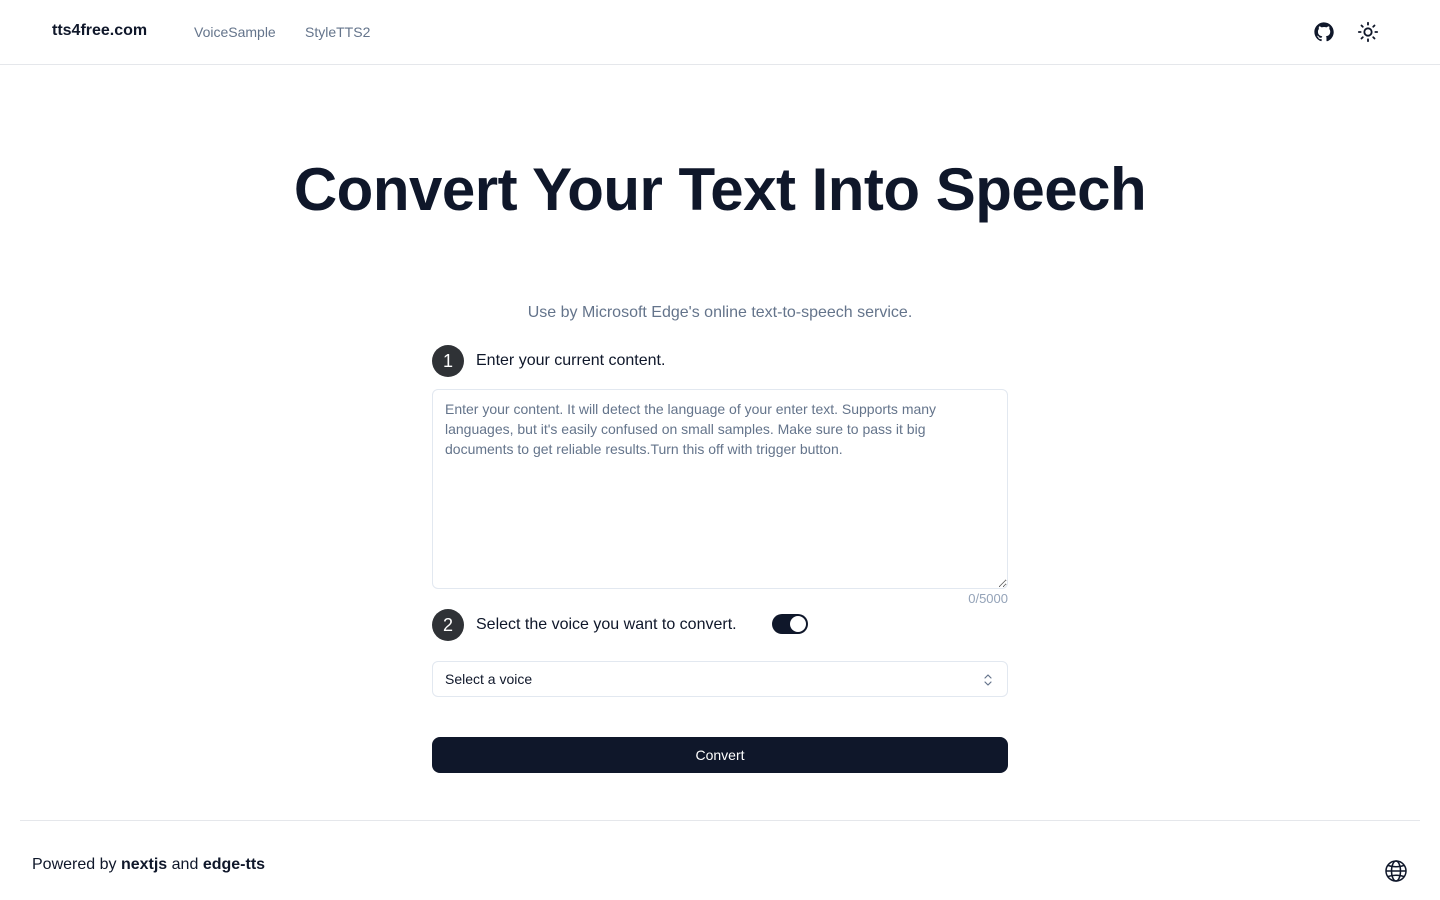 Image resolution: width=1440 pixels, height=900 pixels. I want to click on step-1-badge: 1, so click(448, 361).